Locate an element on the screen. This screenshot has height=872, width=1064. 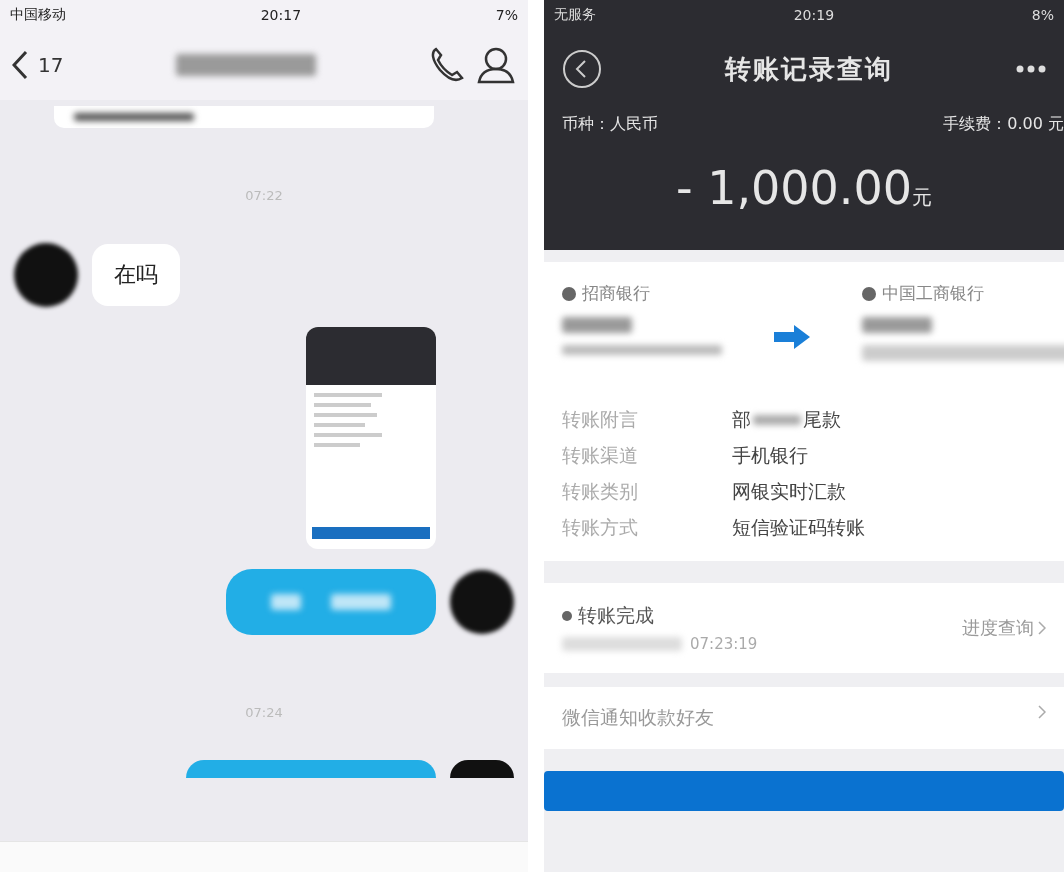
notify-friend-row: 微信通知收款好友 is located at coordinates (804, 718).